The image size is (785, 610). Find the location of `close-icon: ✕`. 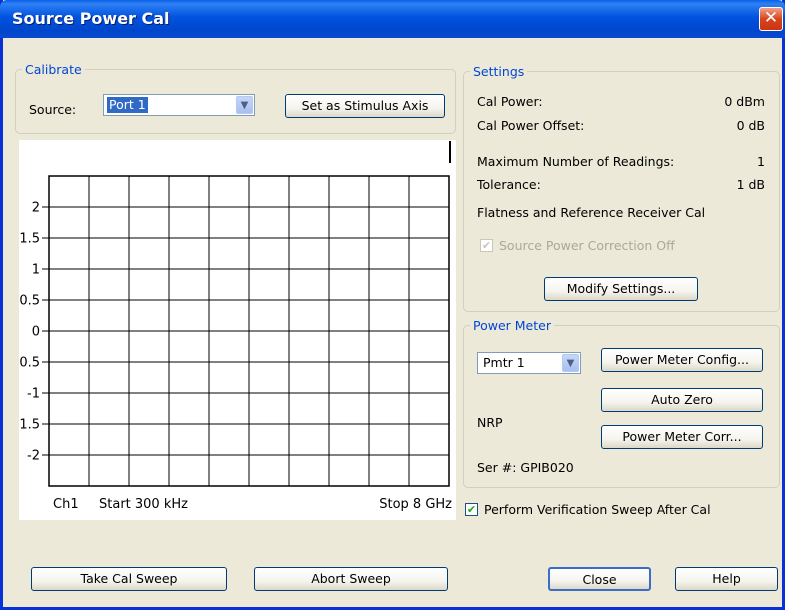

close-icon: ✕ is located at coordinates (771, 18).